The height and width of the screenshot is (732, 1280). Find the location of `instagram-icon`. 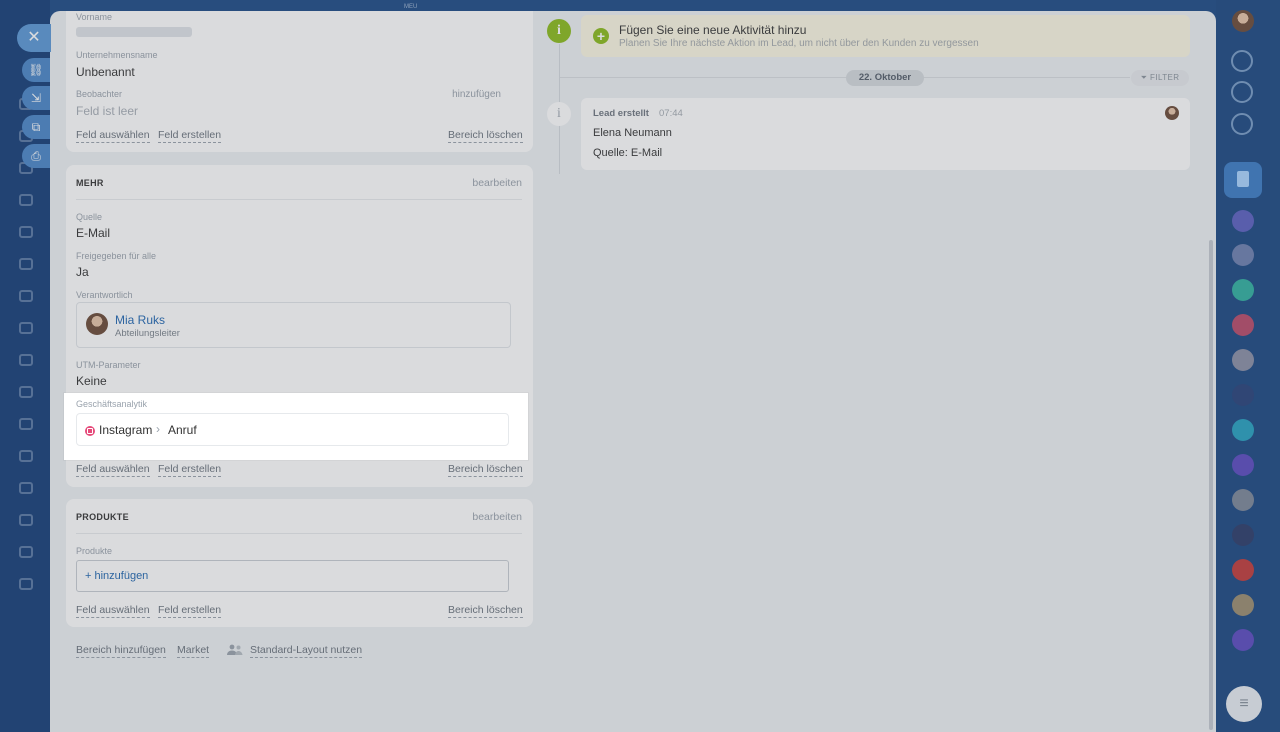

instagram-icon is located at coordinates (90, 431).